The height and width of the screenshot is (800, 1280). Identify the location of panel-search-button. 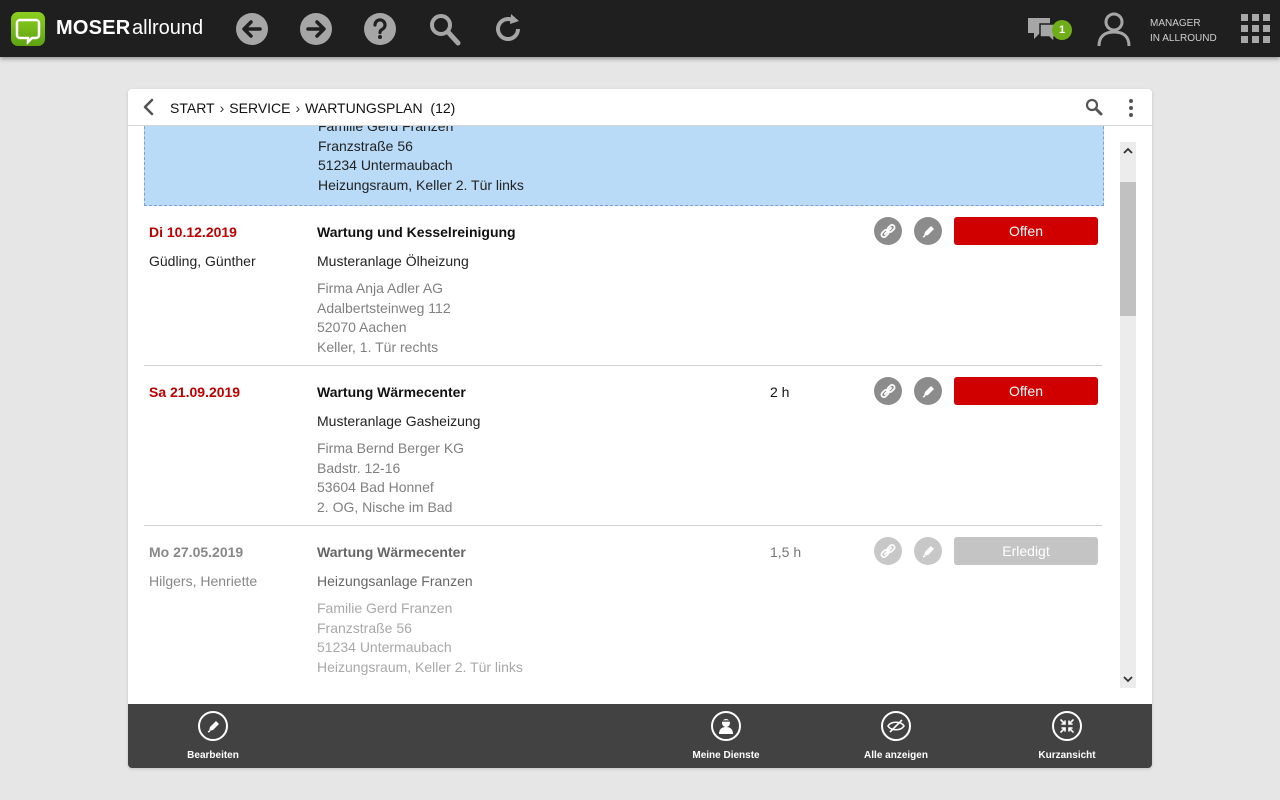
(1094, 107).